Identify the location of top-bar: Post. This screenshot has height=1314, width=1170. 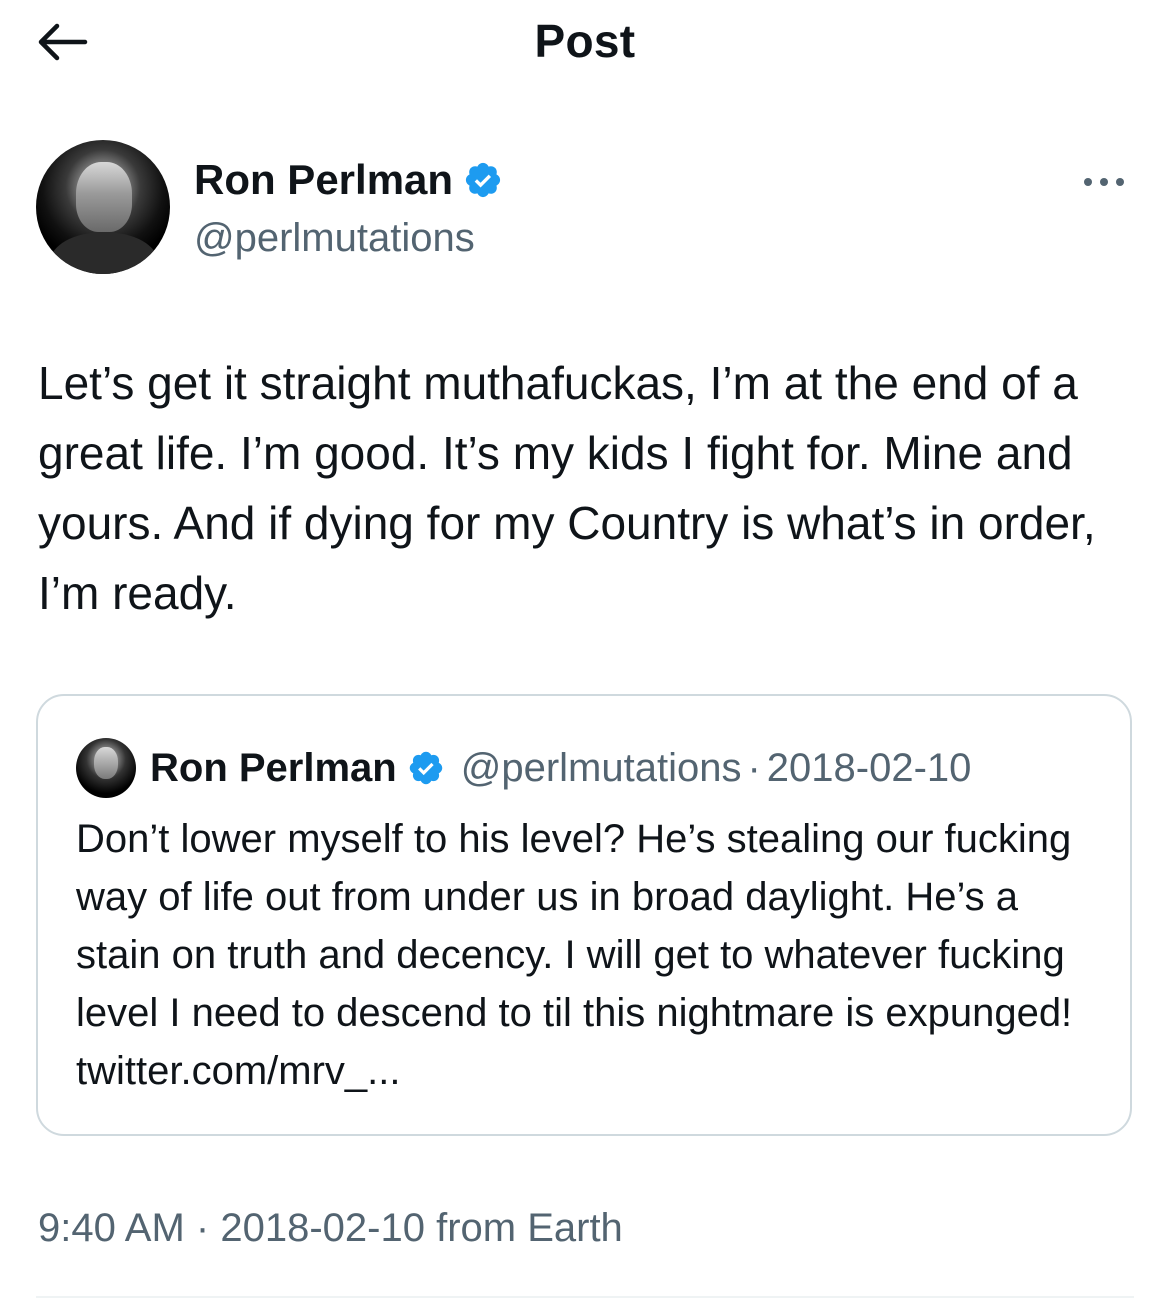
(585, 42).